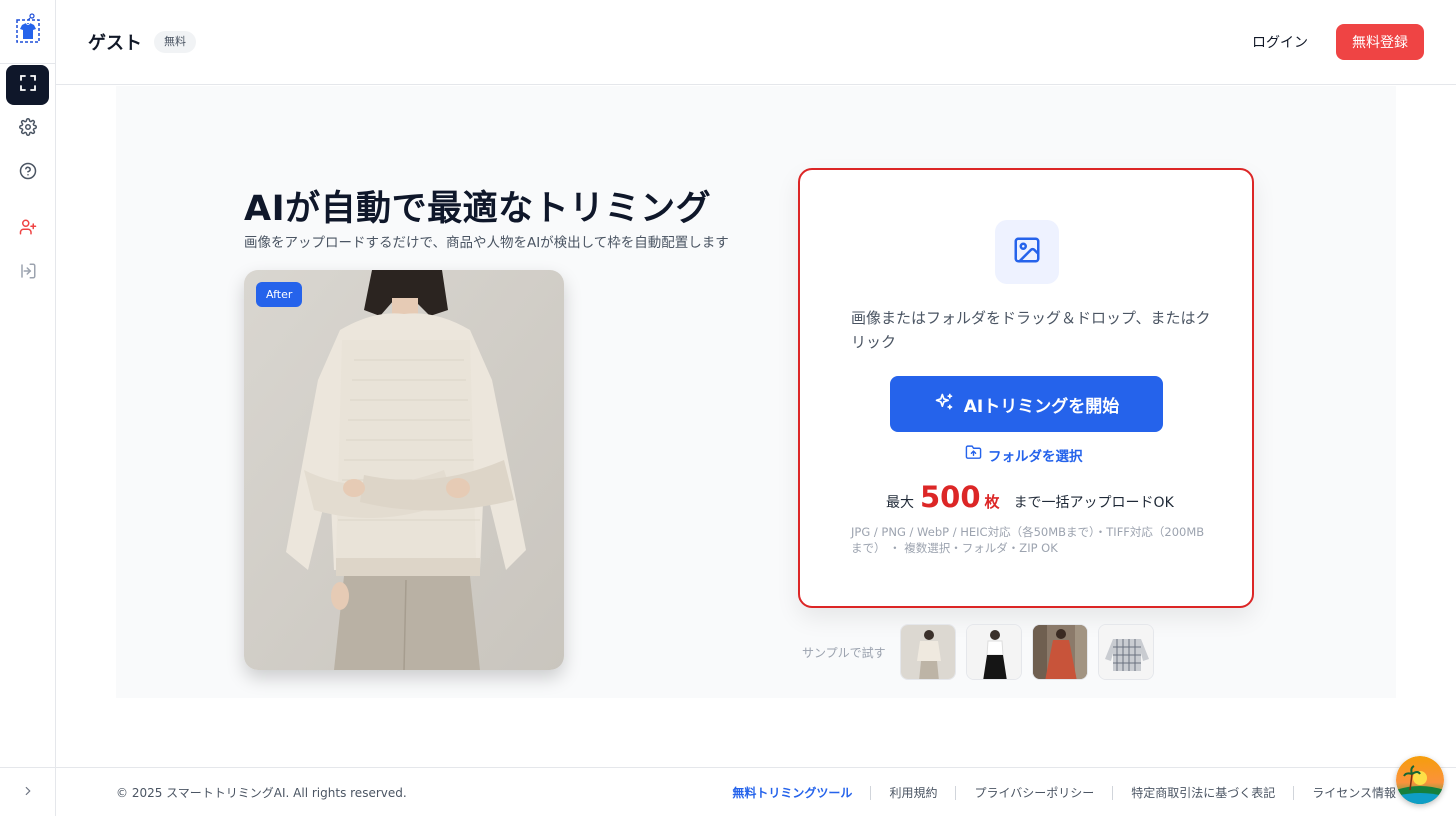 The image size is (1456, 816). Describe the element at coordinates (28, 408) in the screenshot. I see `sidebar` at that location.